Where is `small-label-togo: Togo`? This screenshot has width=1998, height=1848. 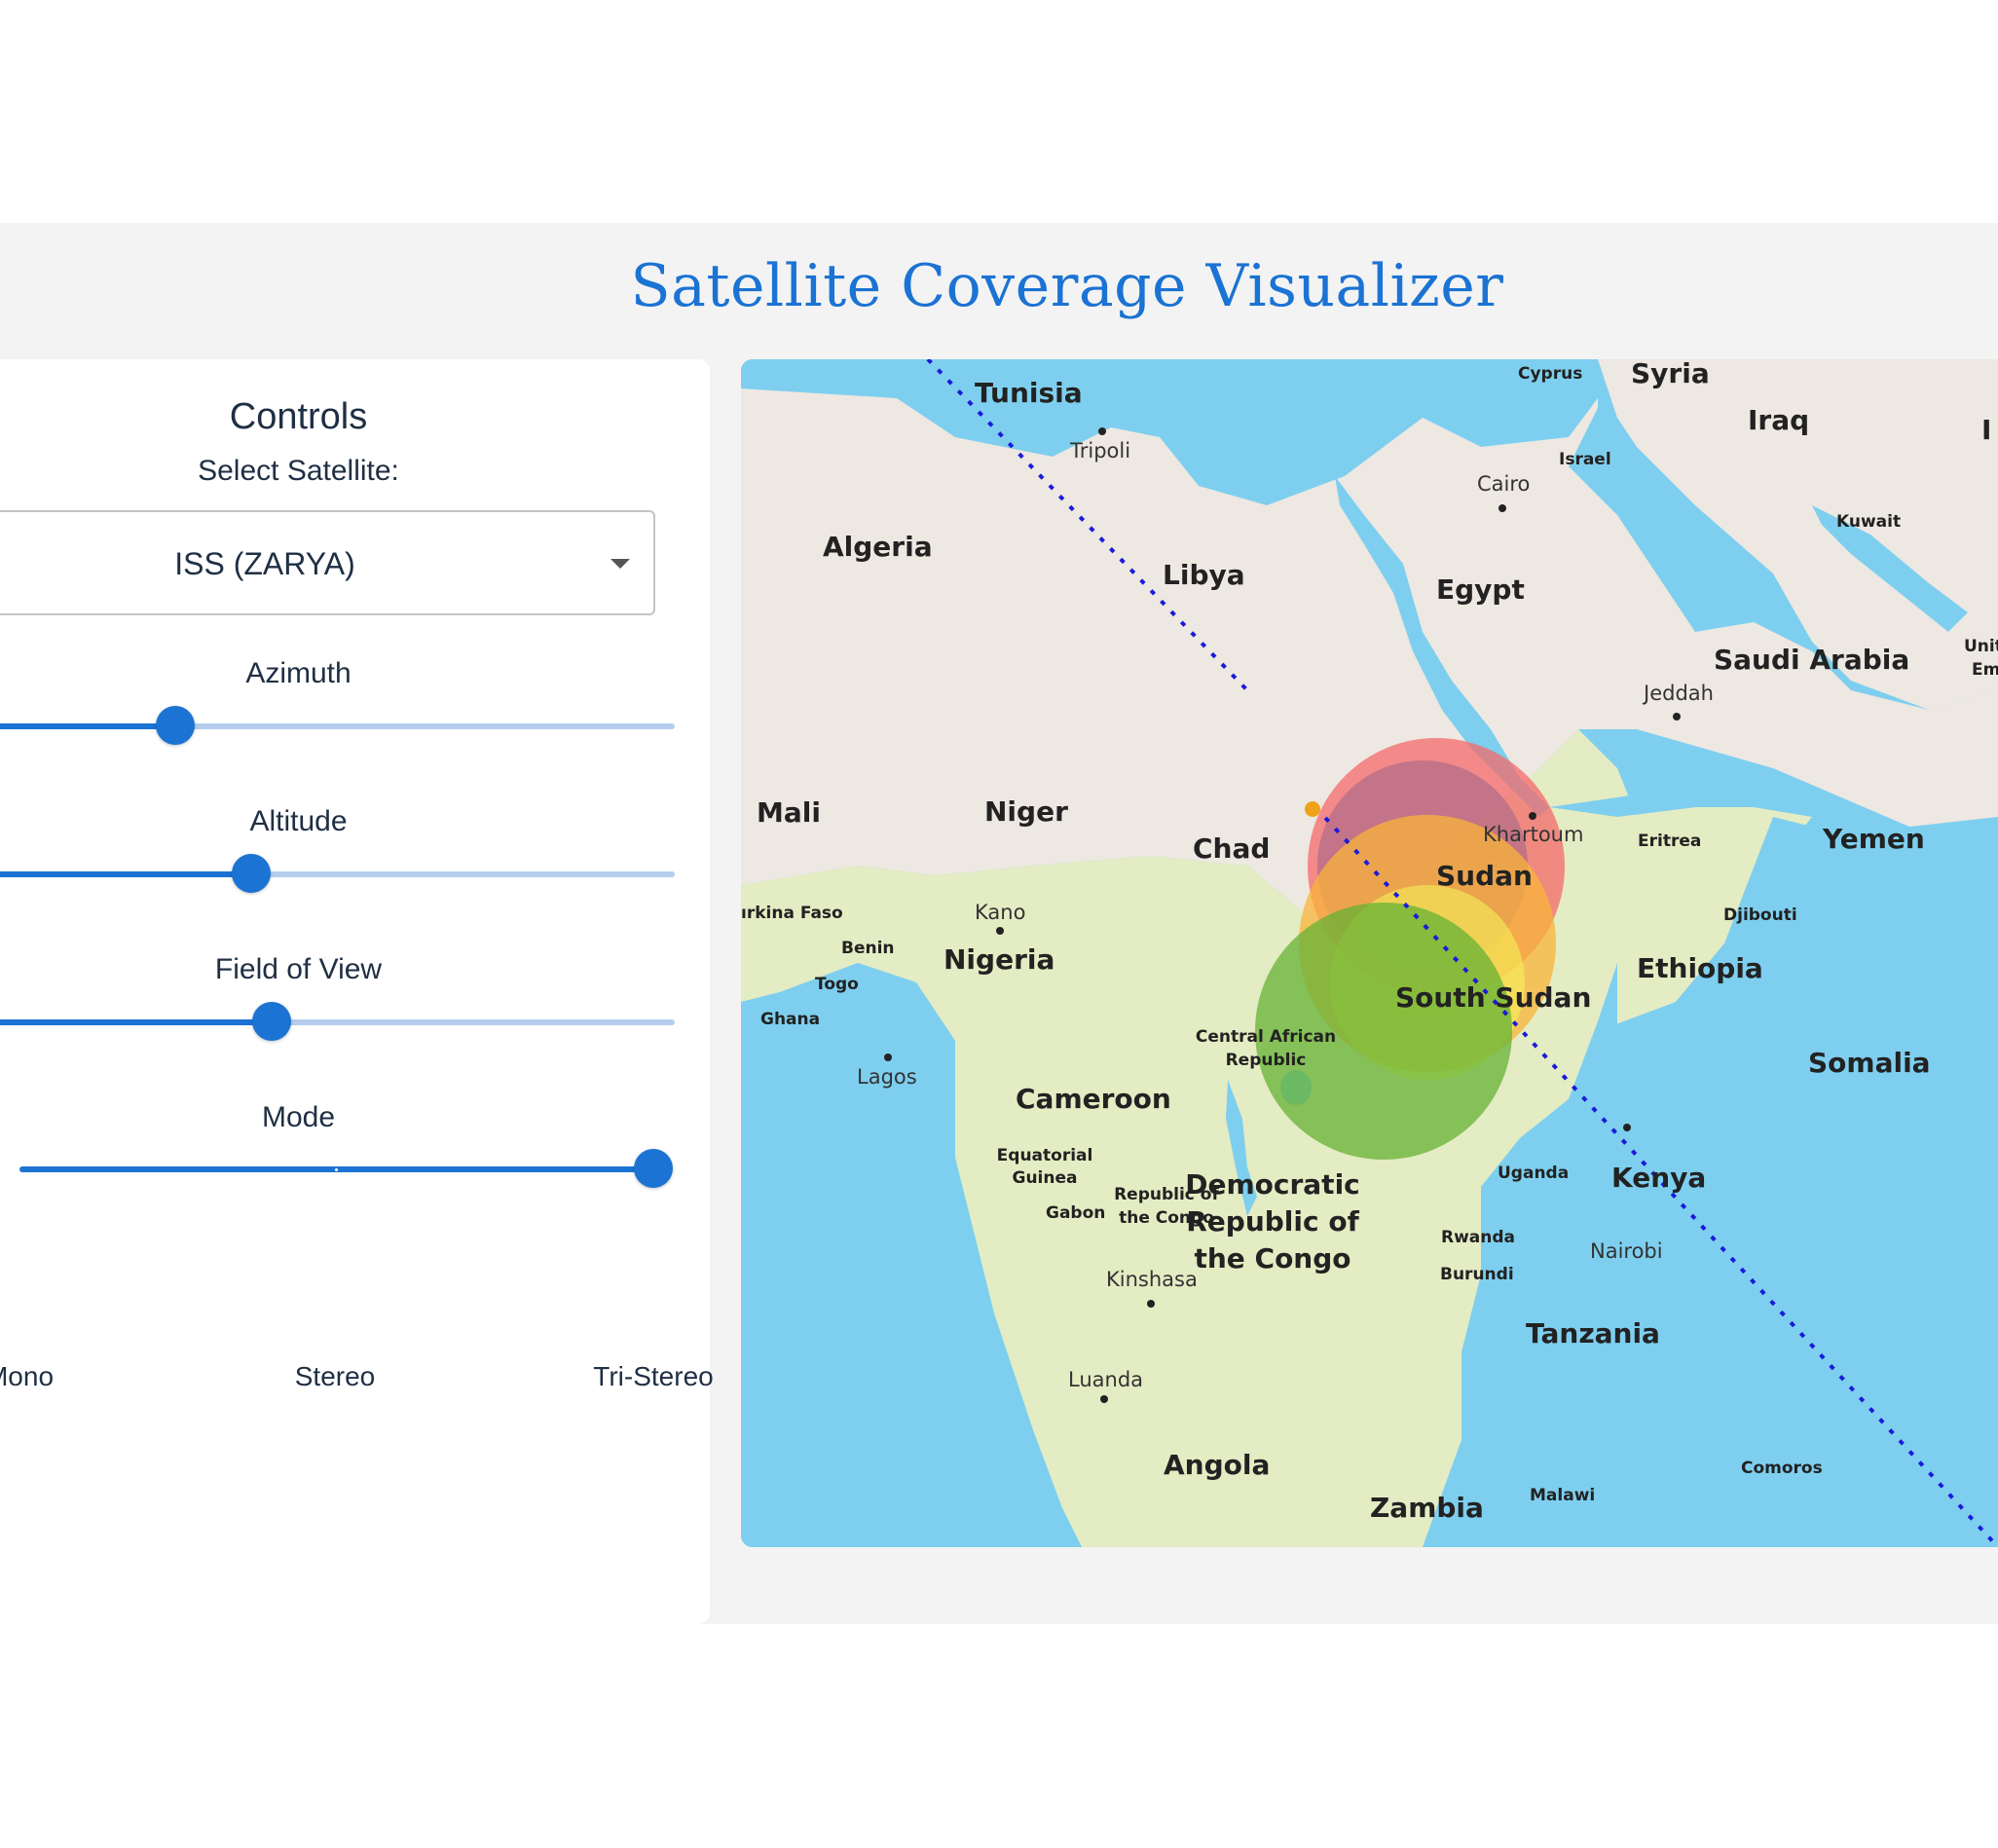 small-label-togo: Togo is located at coordinates (837, 984).